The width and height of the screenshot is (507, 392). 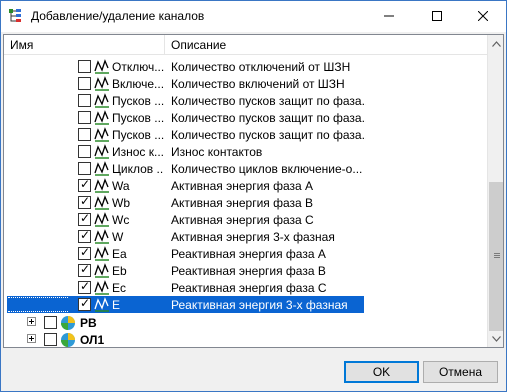 I want to click on minimize-icon, so click(x=389, y=16).